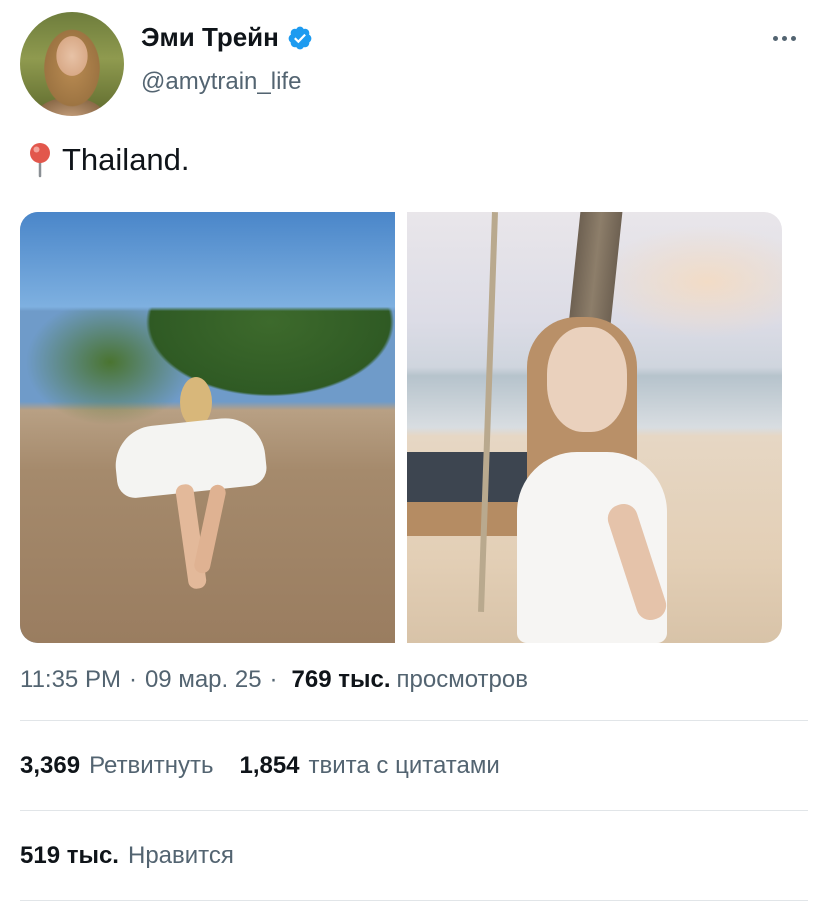 The height and width of the screenshot is (902, 828). I want to click on photo-swing-rope, so click(488, 412).